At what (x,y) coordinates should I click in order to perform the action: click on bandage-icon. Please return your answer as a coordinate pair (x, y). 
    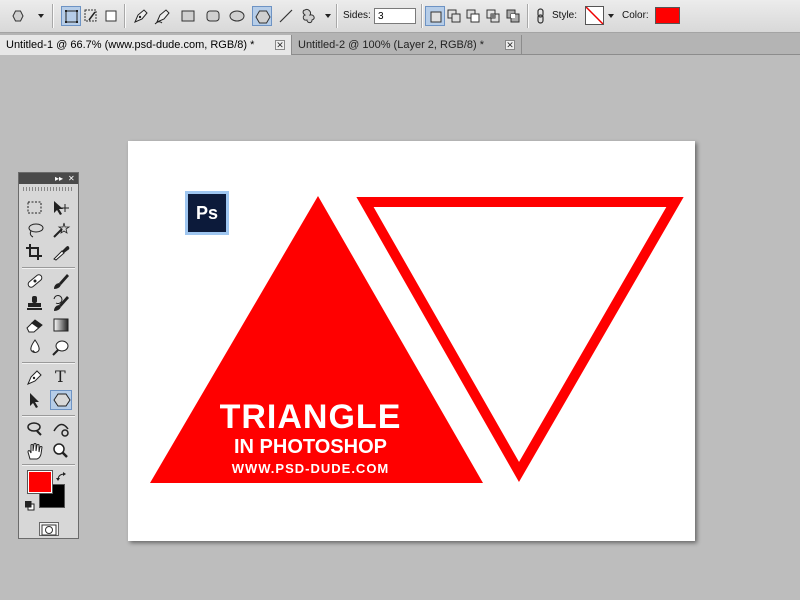
    Looking at the image, I should click on (35, 281).